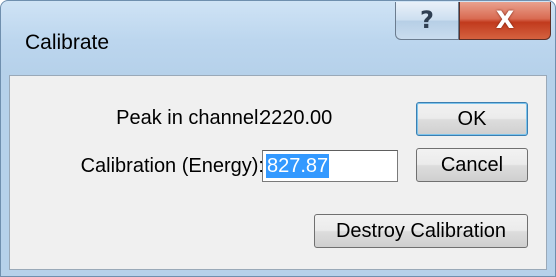 The image size is (556, 277). I want to click on close-icon: X, so click(505, 20).